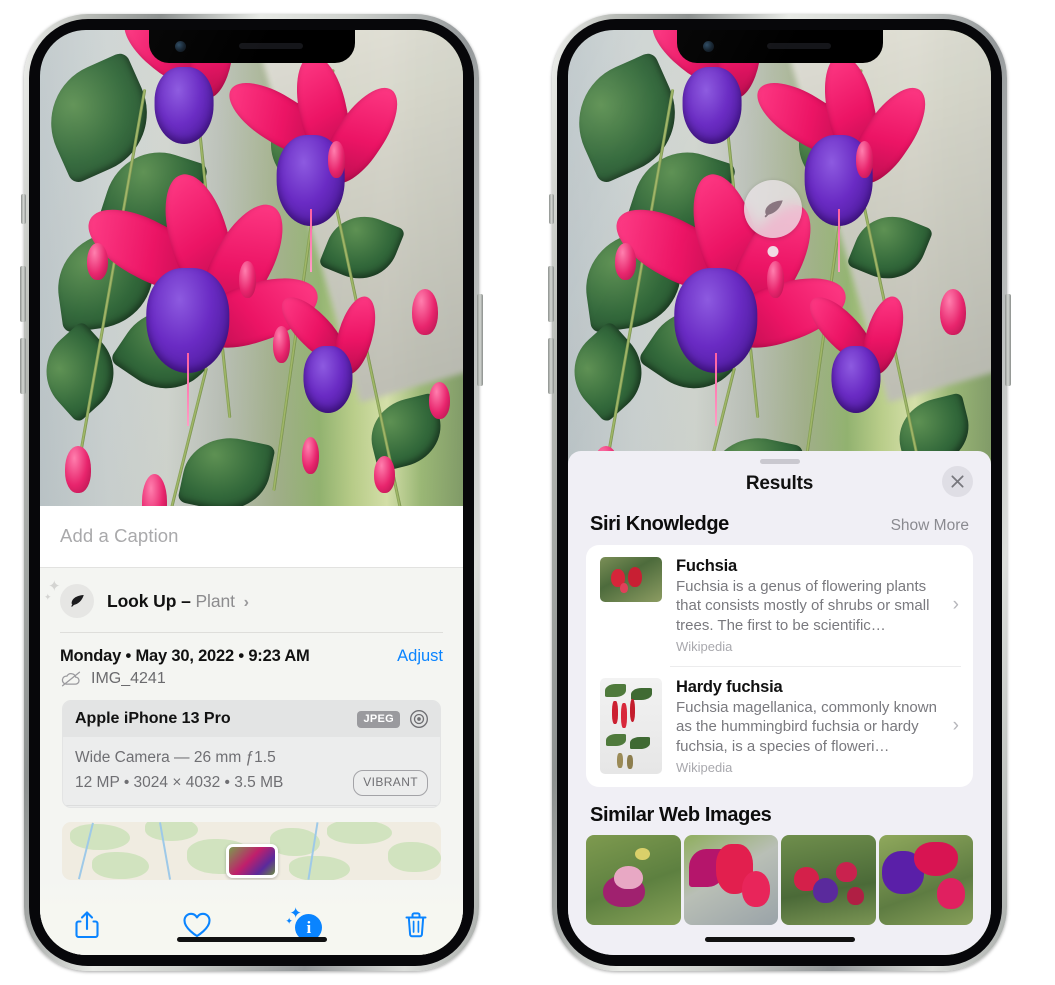 The width and height of the screenshot is (1055, 985). Describe the element at coordinates (773, 251) in the screenshot. I see `badge-pointer-dot` at that location.